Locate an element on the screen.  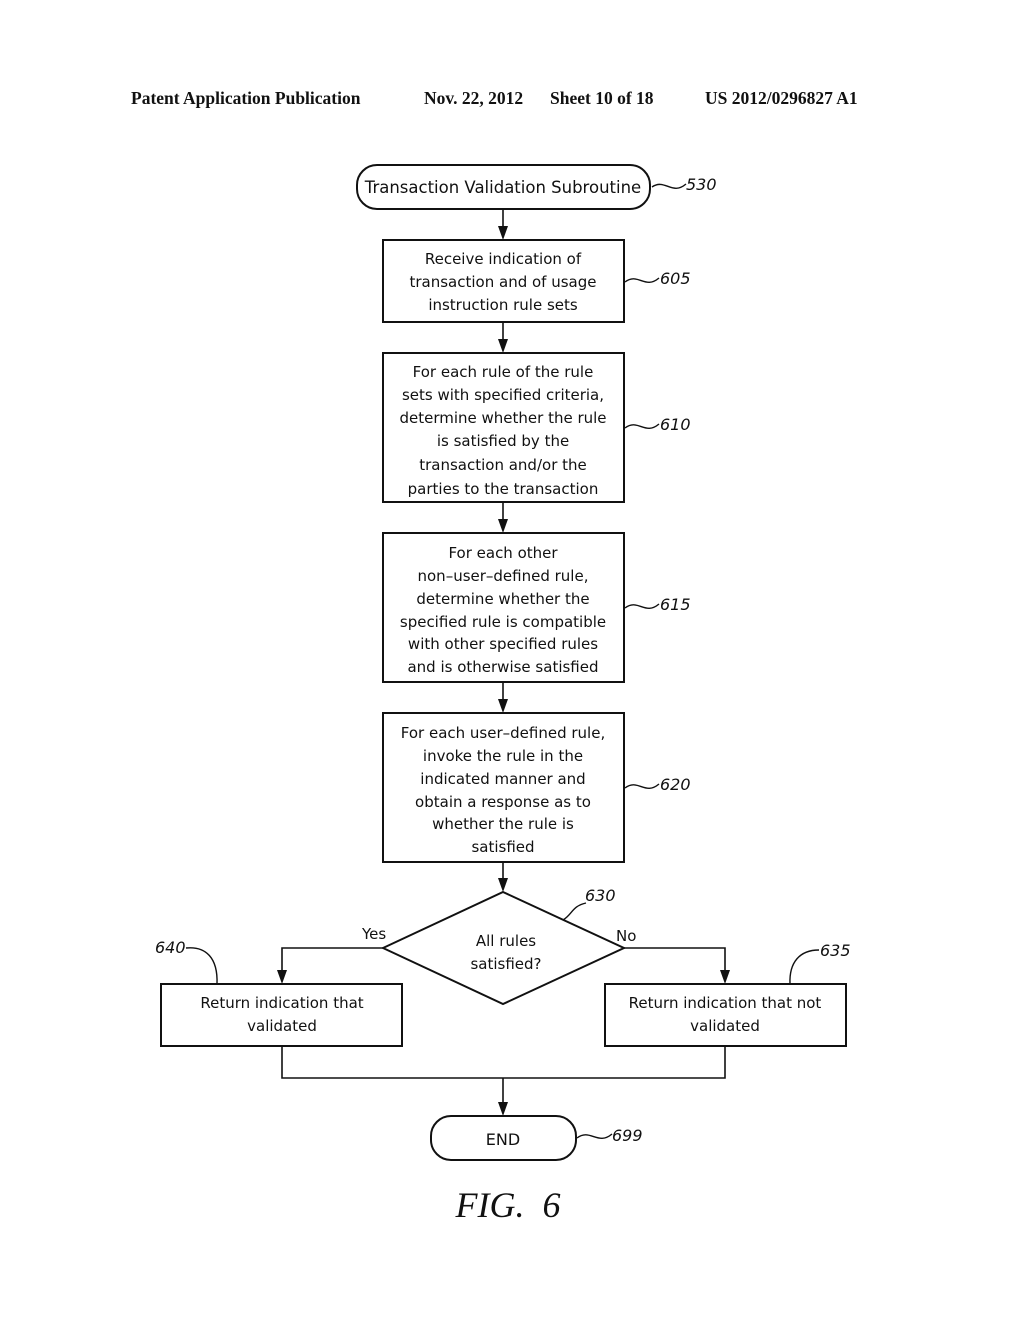
step-605-line: Receive indication of is located at coordinates (503, 259).